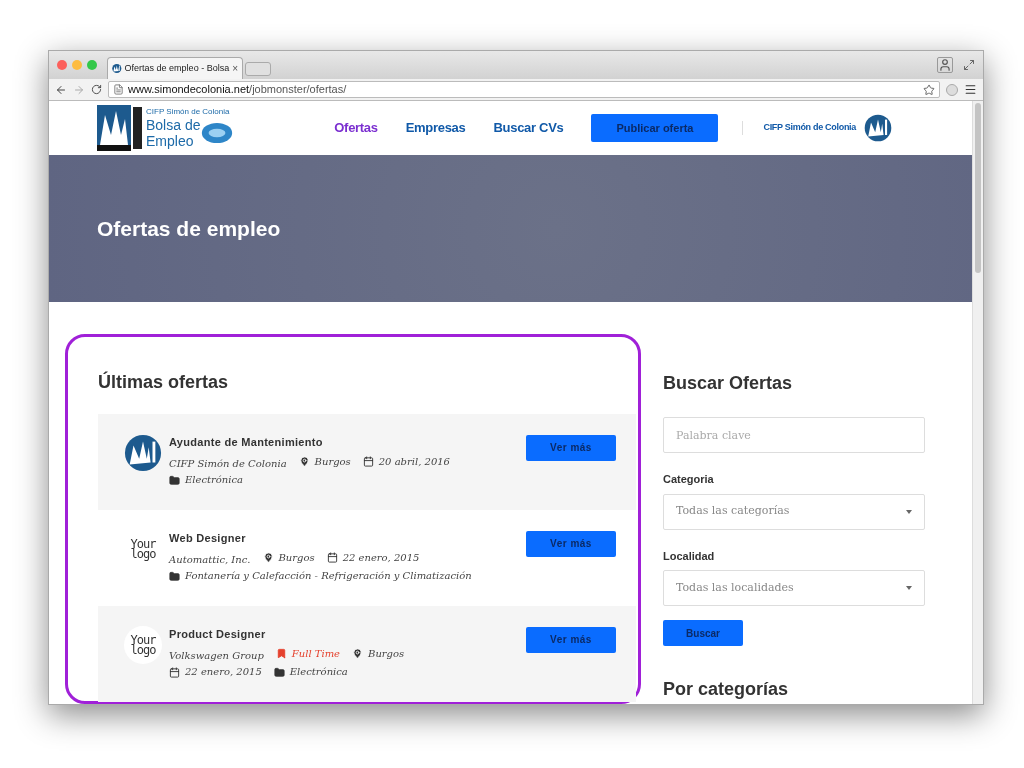 The image size is (1024, 768). Describe the element at coordinates (164, 382) in the screenshot. I see `section-title: Últimas ofertas` at that location.